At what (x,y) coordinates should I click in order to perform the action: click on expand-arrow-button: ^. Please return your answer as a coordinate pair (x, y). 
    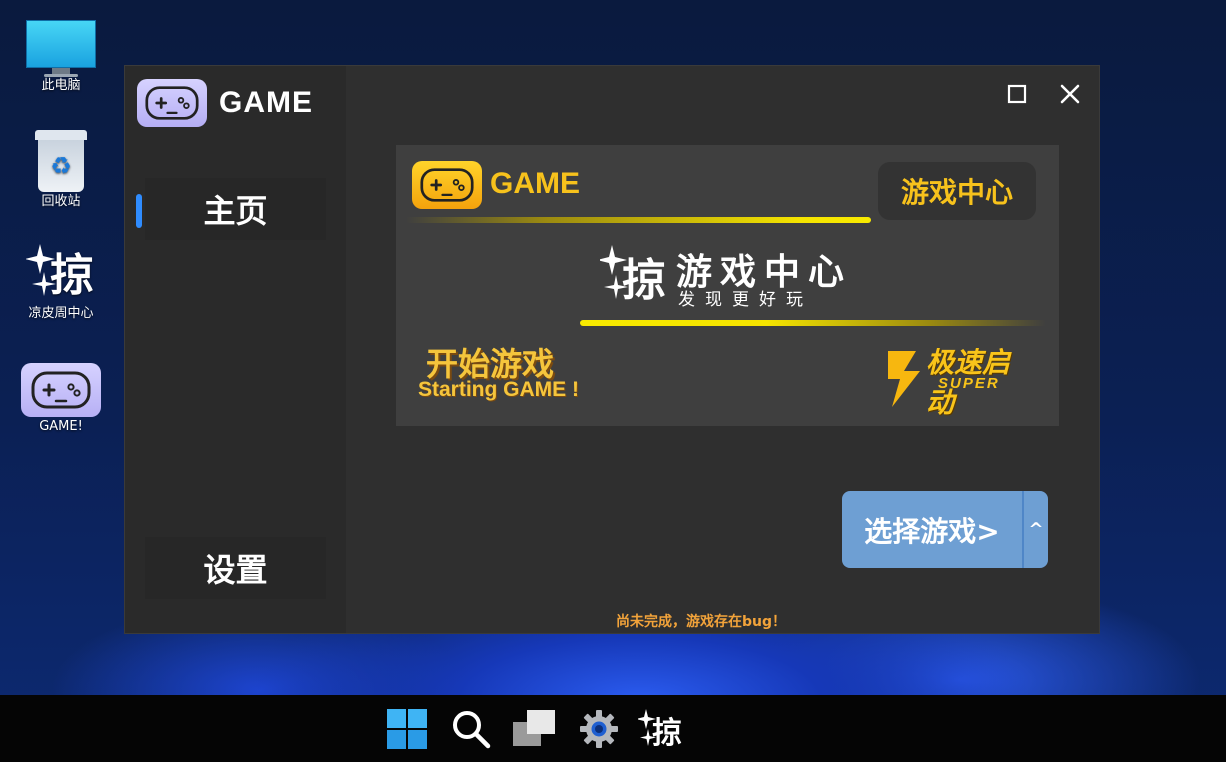
    Looking at the image, I should click on (1036, 529).